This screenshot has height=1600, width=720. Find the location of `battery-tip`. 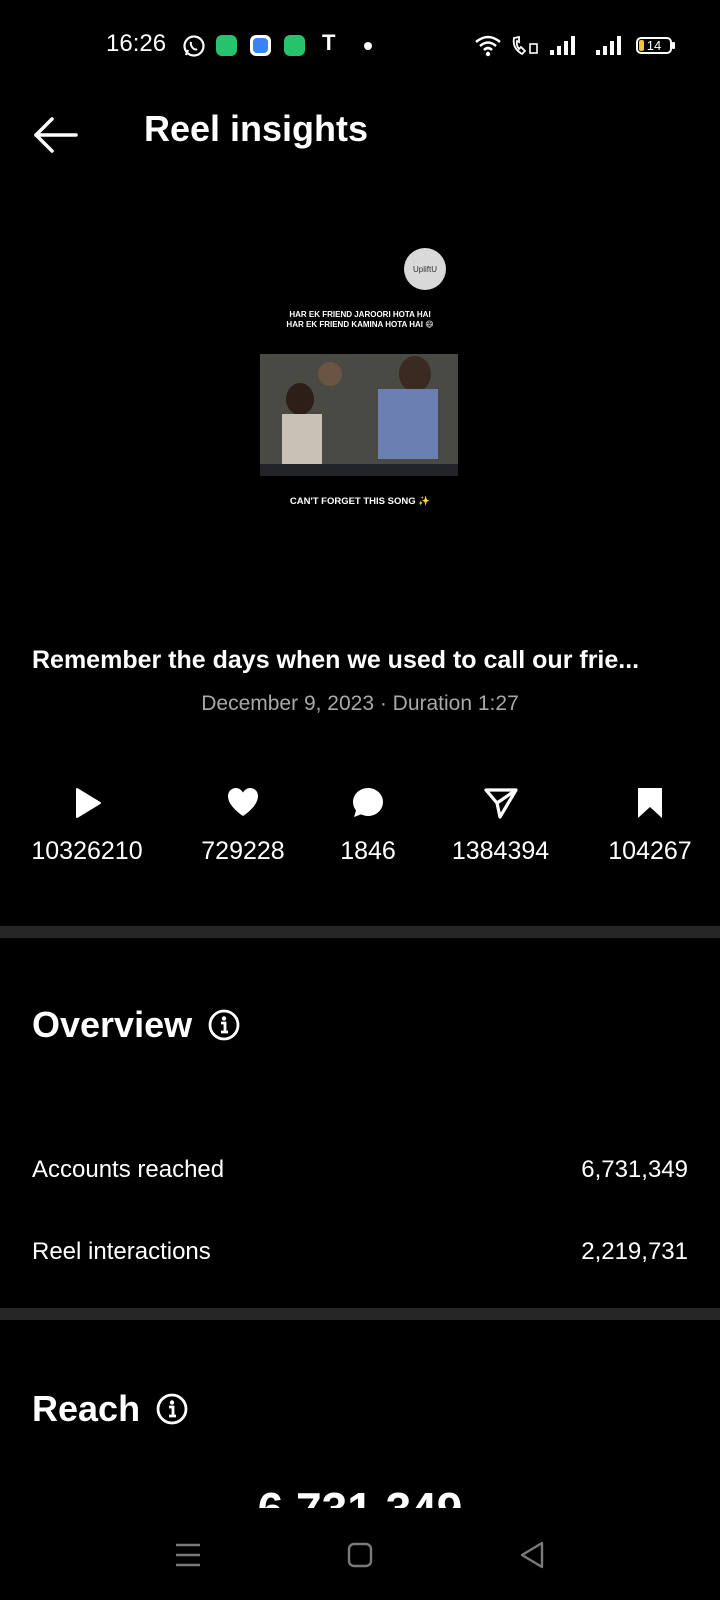

battery-tip is located at coordinates (673, 45).